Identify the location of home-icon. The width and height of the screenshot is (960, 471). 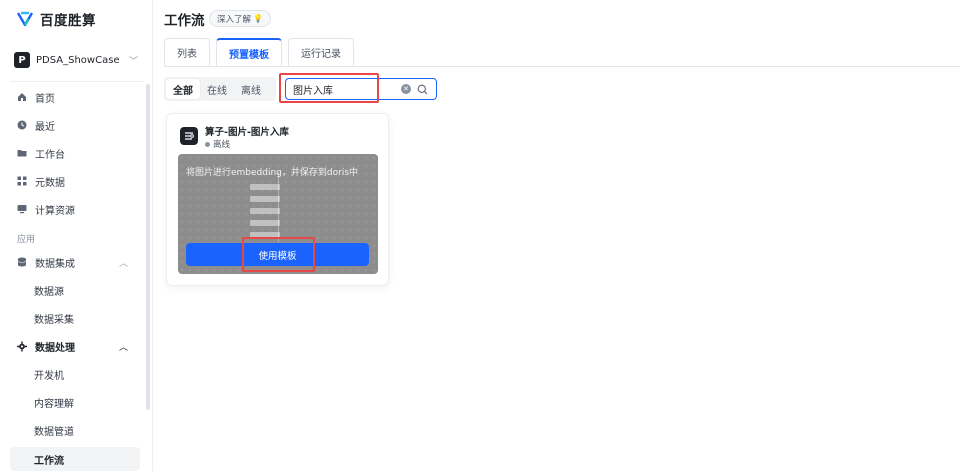
(22, 97).